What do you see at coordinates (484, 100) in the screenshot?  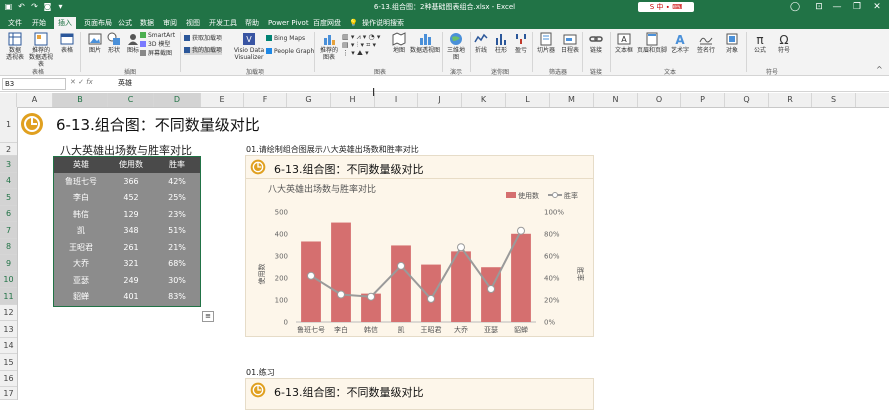 I see `column-header: K` at bounding box center [484, 100].